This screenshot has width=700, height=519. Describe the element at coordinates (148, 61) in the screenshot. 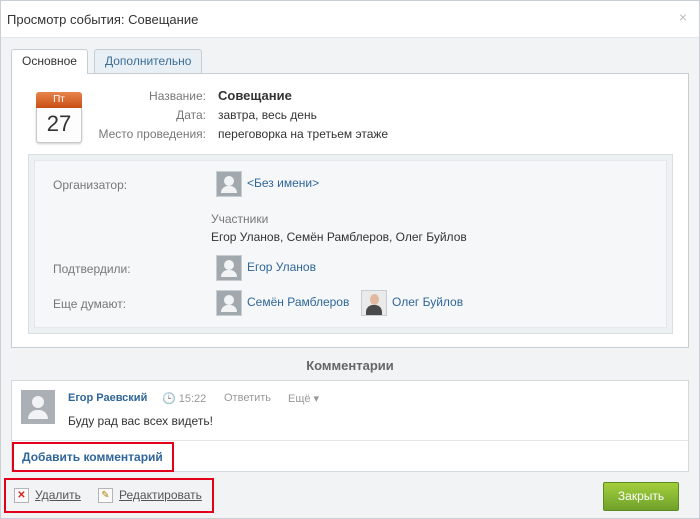

I see `tab-additional: Дополнительно` at that location.